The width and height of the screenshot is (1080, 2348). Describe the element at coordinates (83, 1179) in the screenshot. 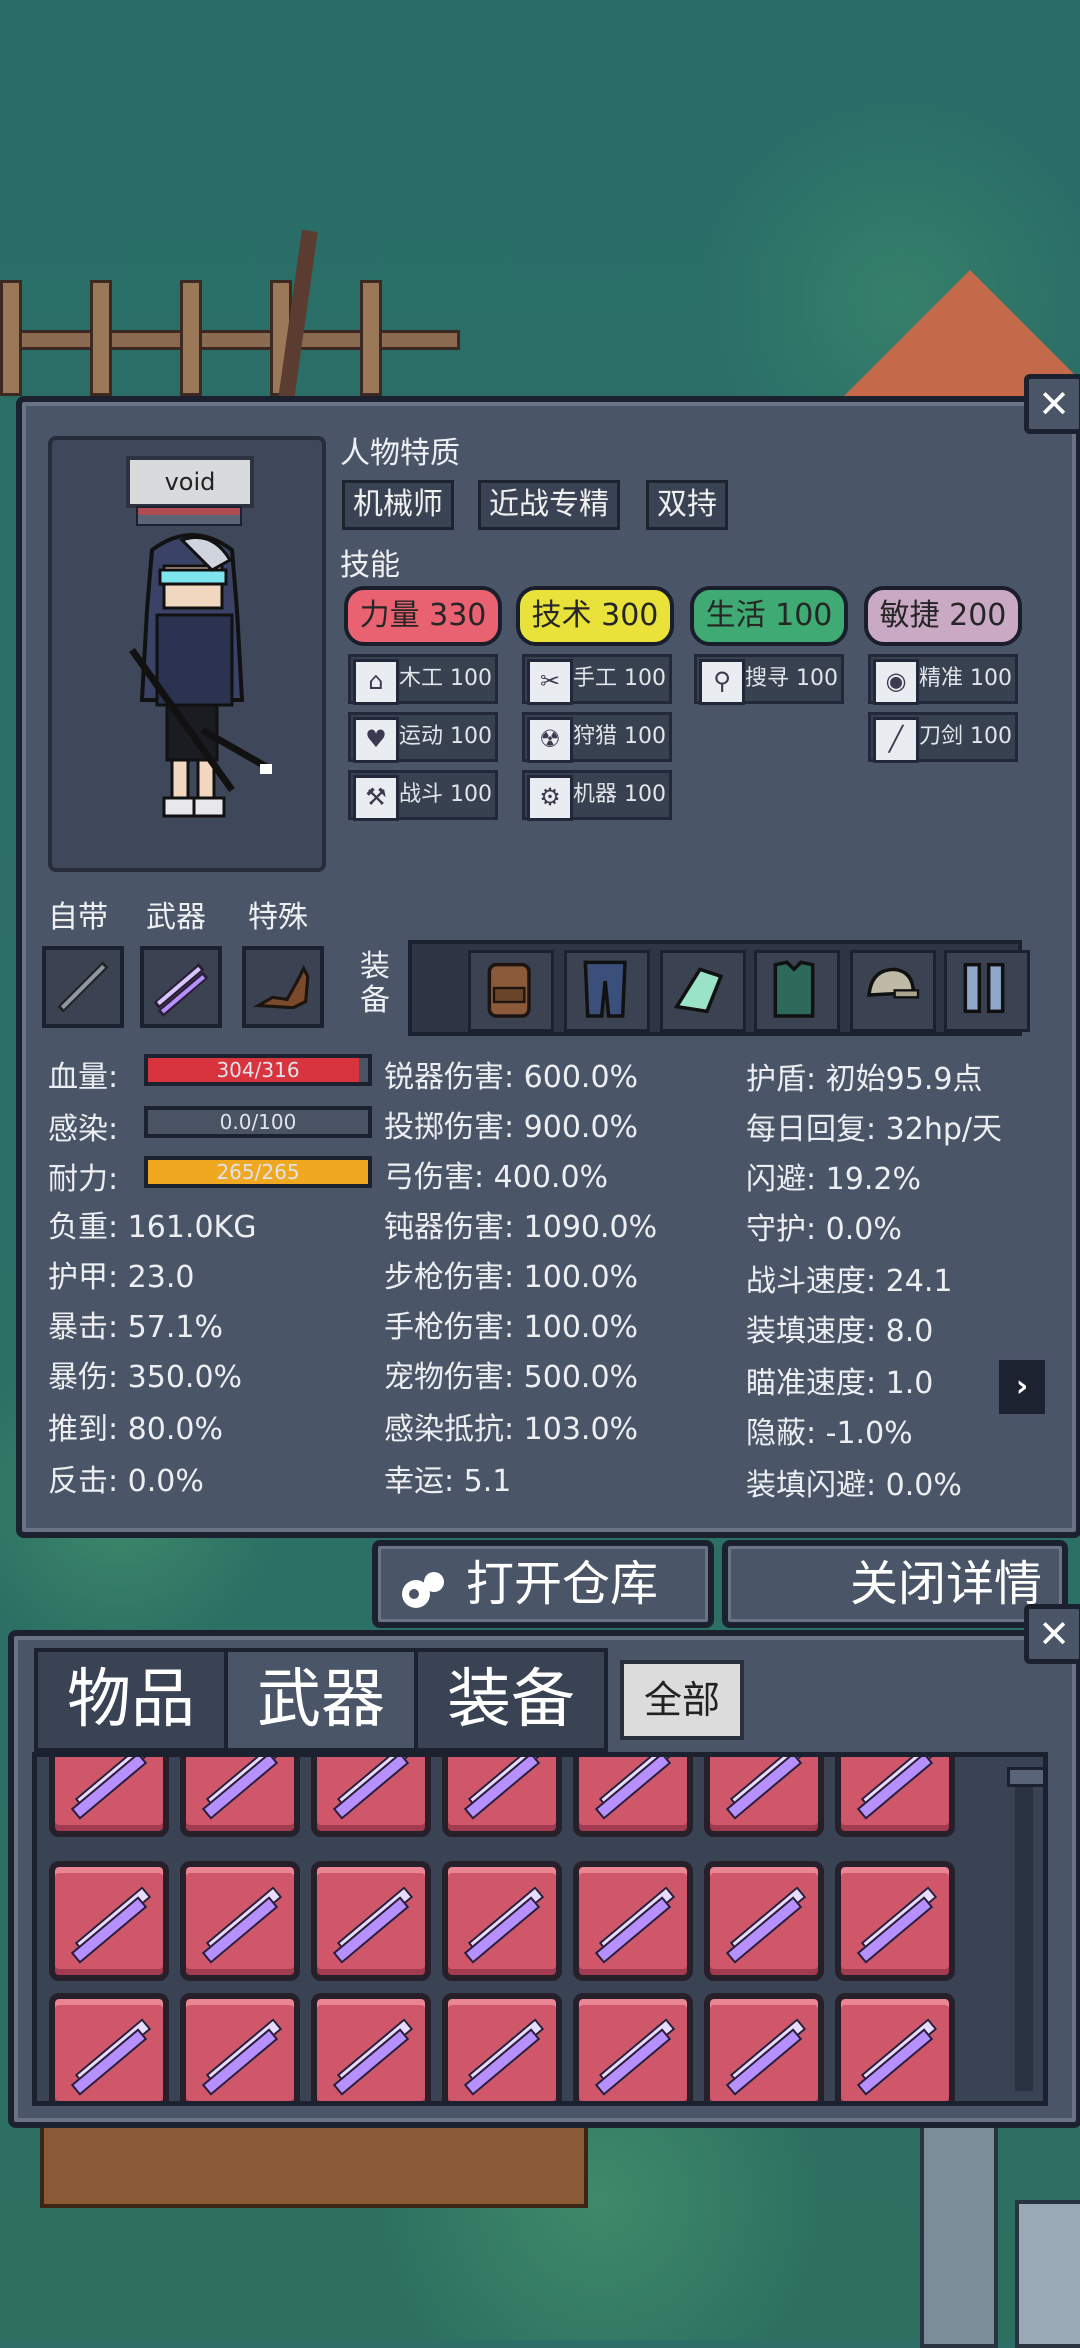

I see `stamina-label: 耐力:` at that location.